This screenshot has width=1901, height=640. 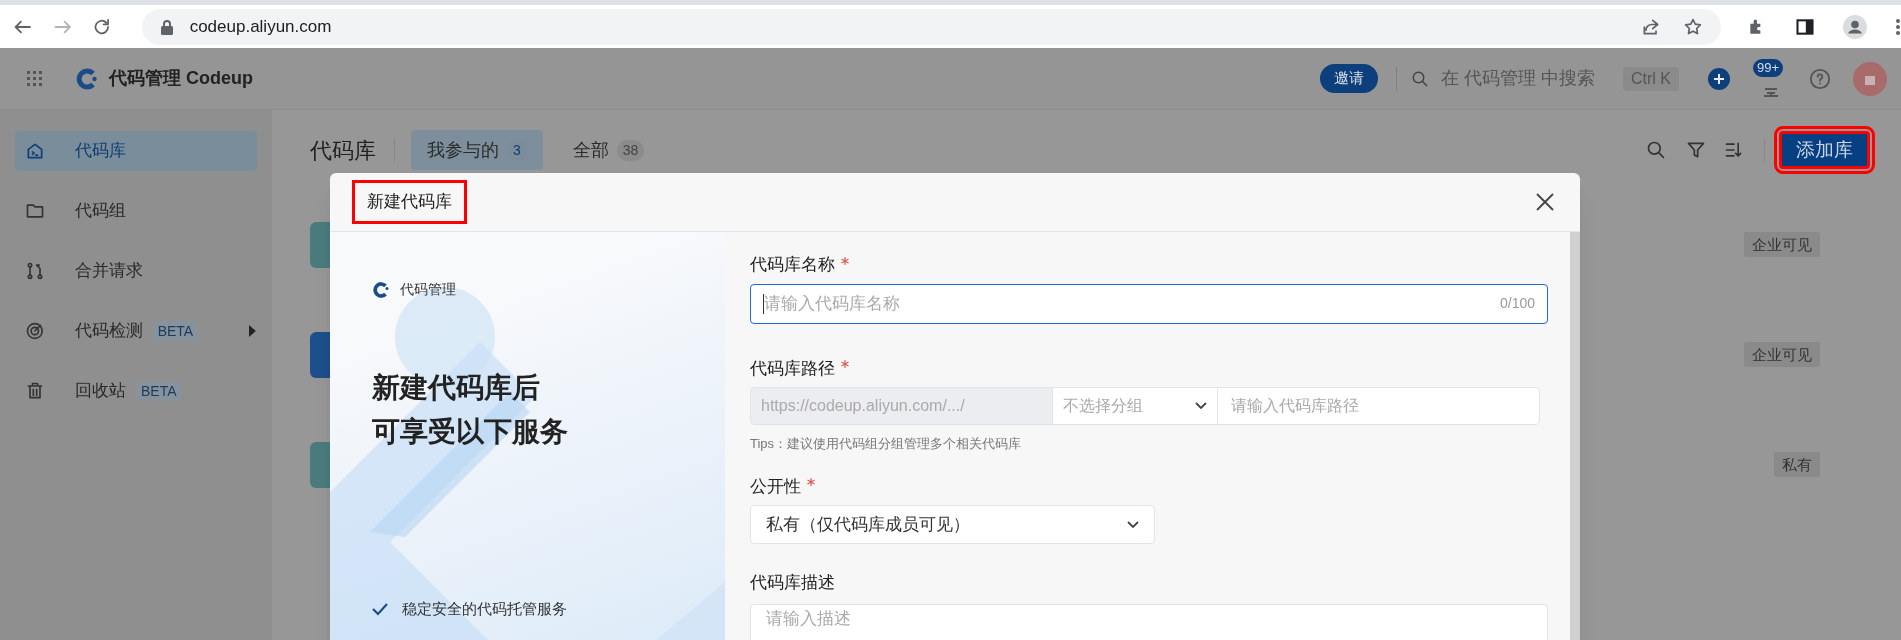 I want to click on merge-icon, so click(x=35, y=271).